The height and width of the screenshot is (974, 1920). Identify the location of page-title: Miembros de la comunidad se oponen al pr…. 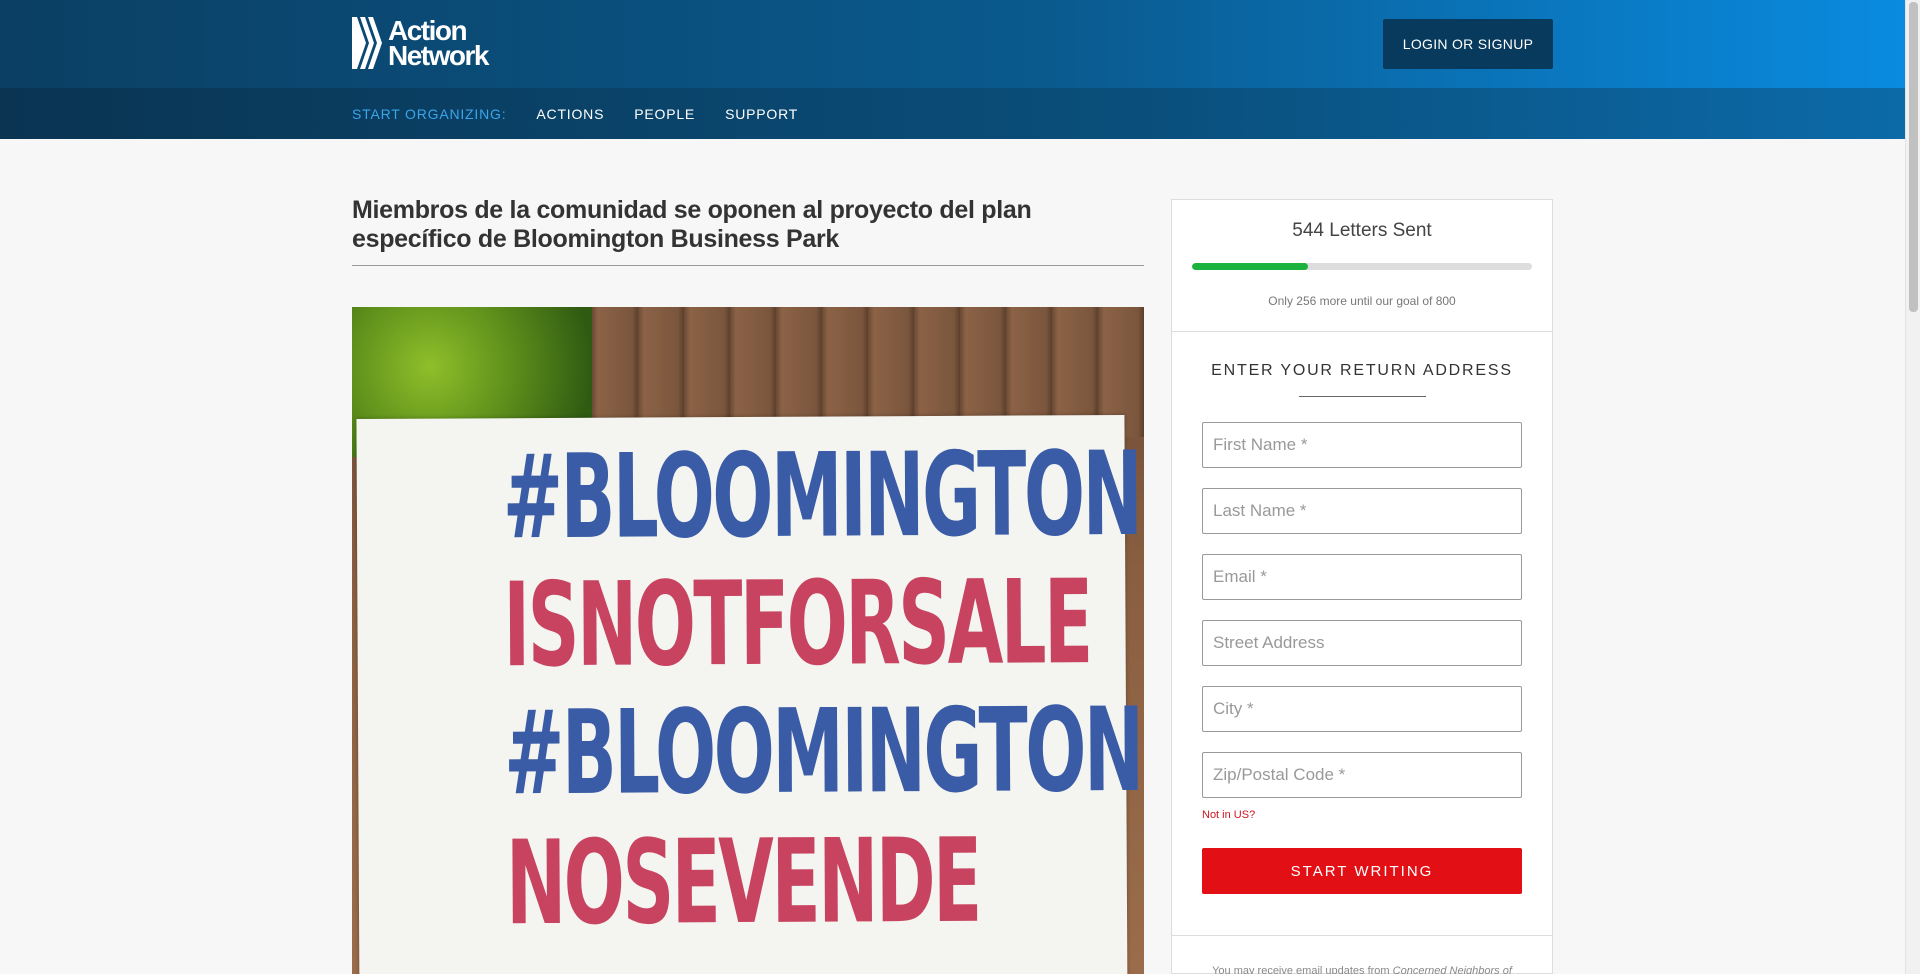
(692, 224).